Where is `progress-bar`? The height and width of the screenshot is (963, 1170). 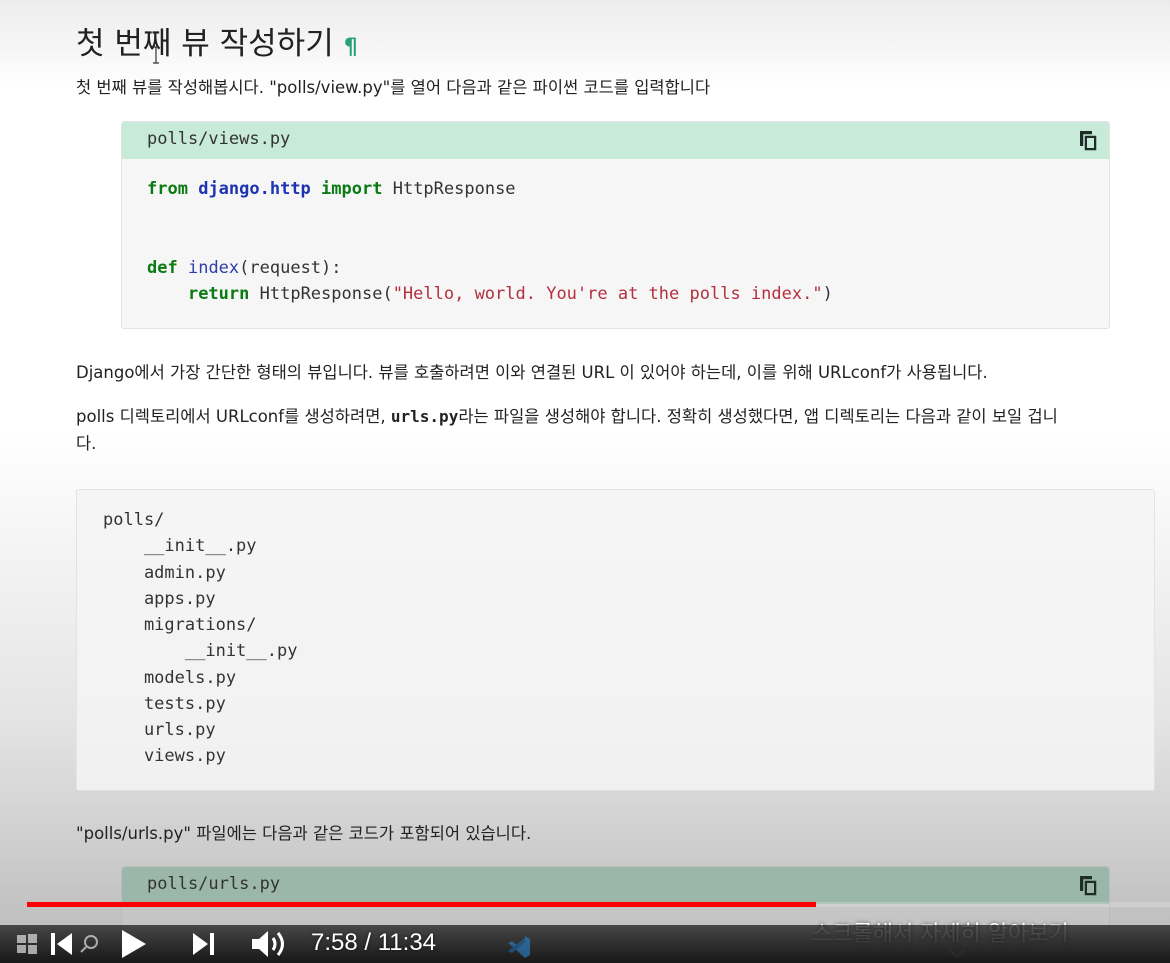 progress-bar is located at coordinates (598, 904).